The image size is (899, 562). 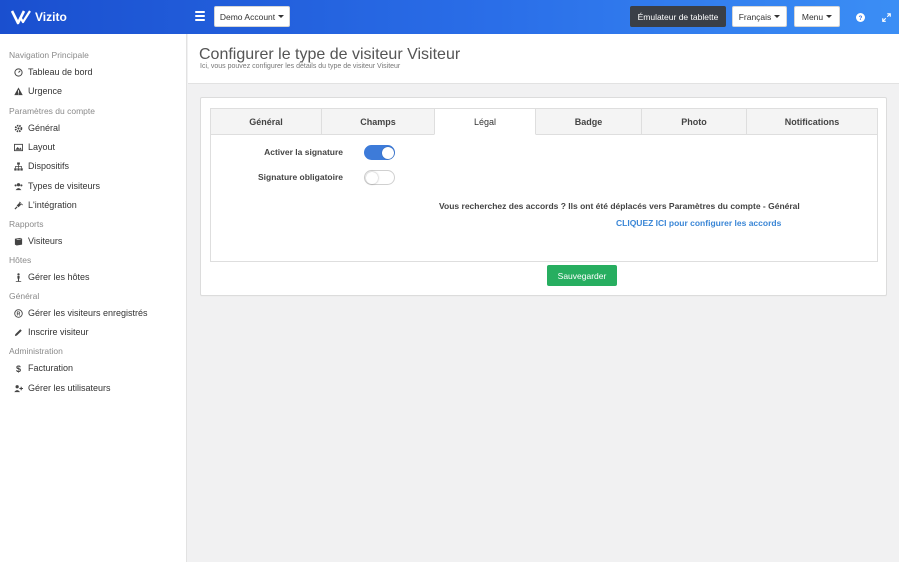 I want to click on language-dropdown: Français, so click(x=759, y=16).